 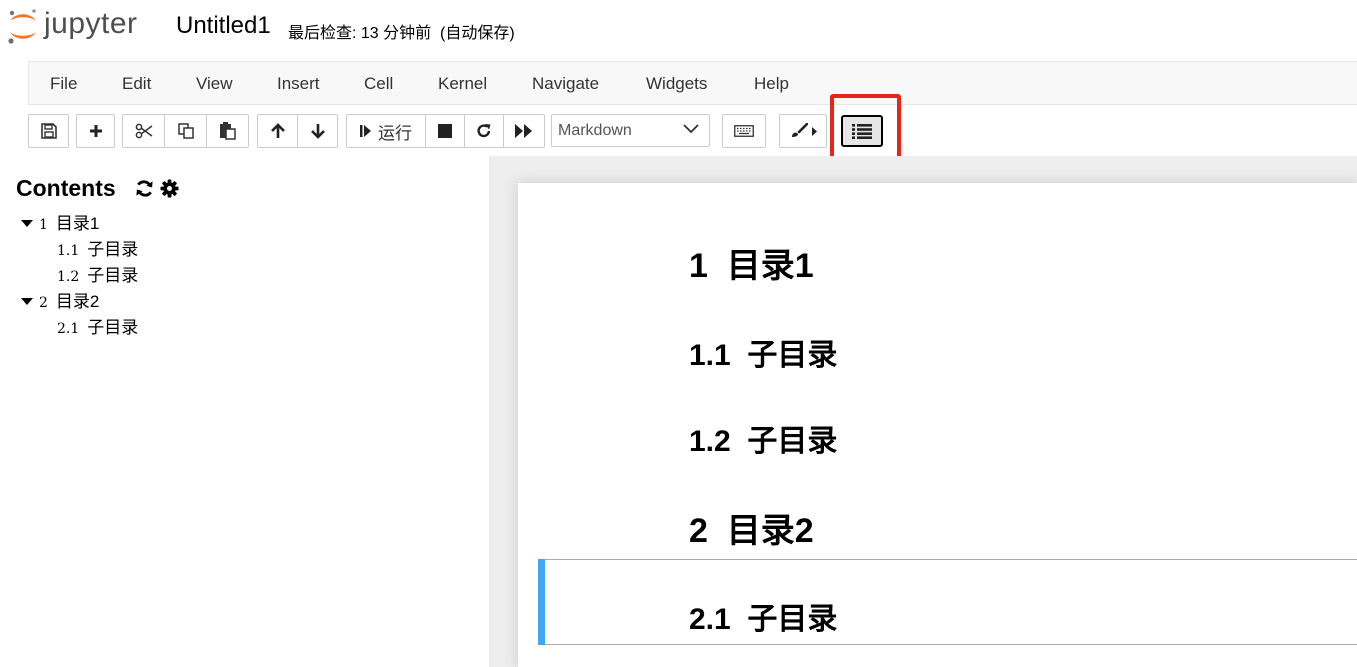 I want to click on fast-forward-icon, so click(x=523, y=131).